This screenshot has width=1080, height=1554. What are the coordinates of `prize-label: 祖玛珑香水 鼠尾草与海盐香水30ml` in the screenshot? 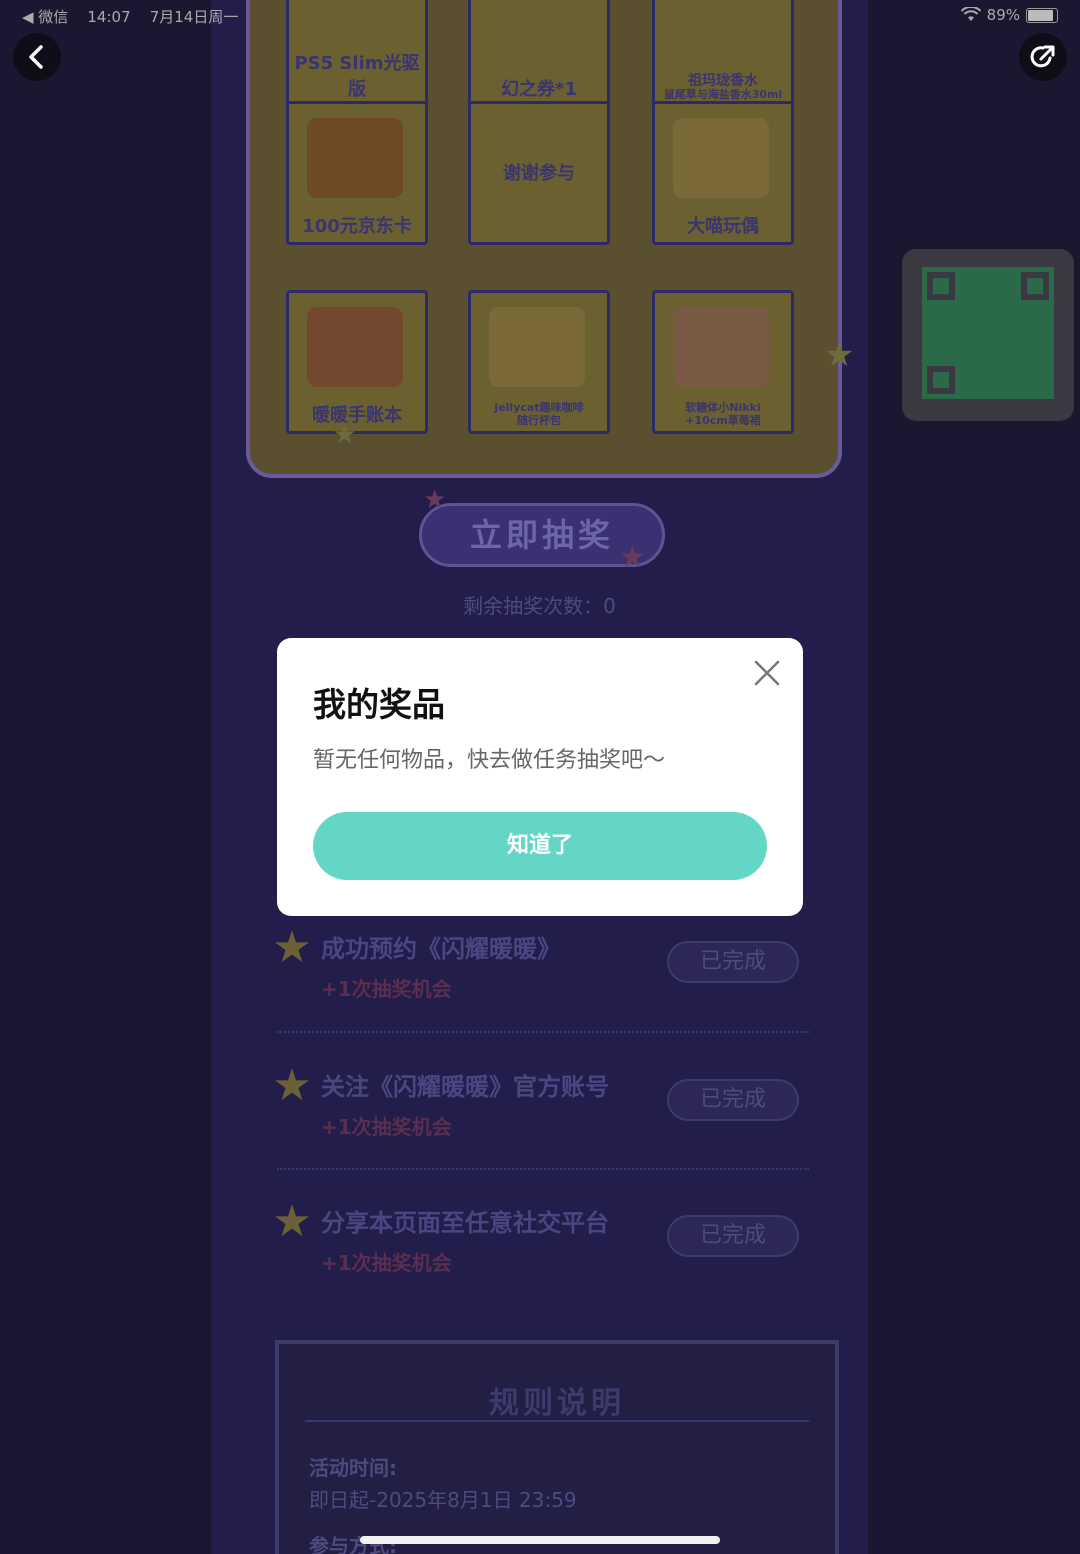 It's located at (723, 87).